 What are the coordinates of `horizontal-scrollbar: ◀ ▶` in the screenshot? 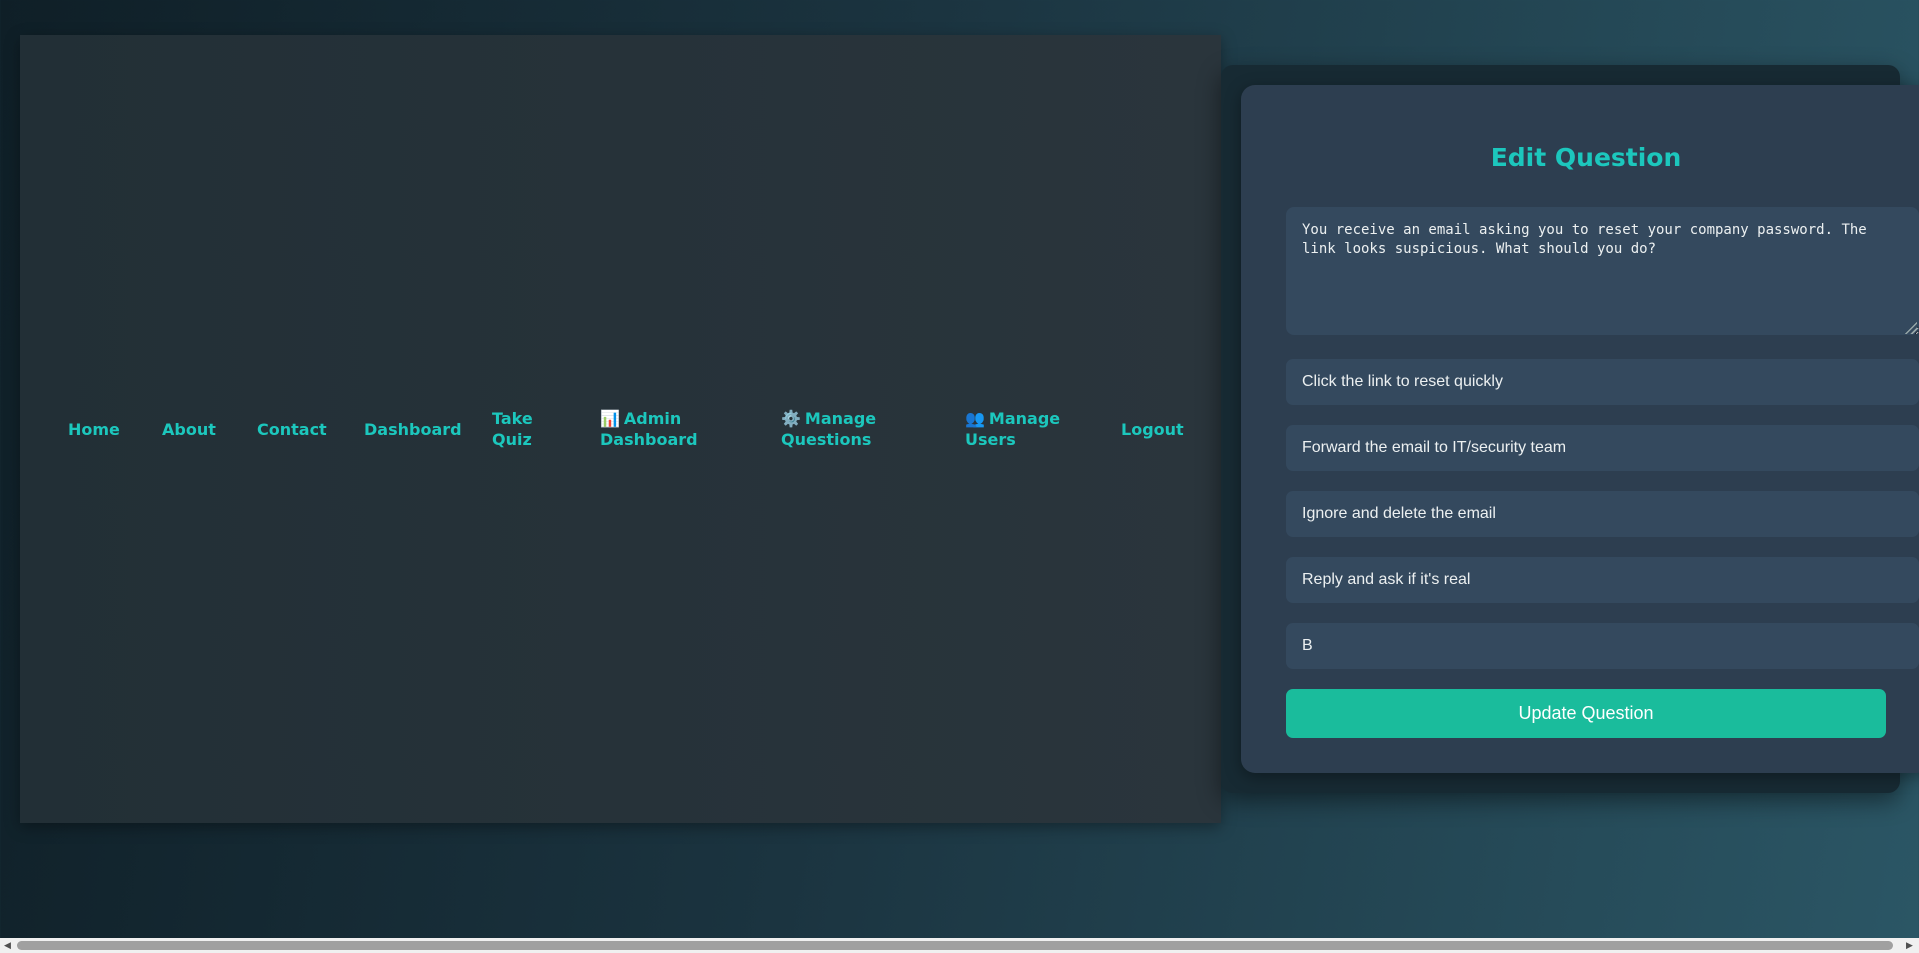 It's located at (959, 945).